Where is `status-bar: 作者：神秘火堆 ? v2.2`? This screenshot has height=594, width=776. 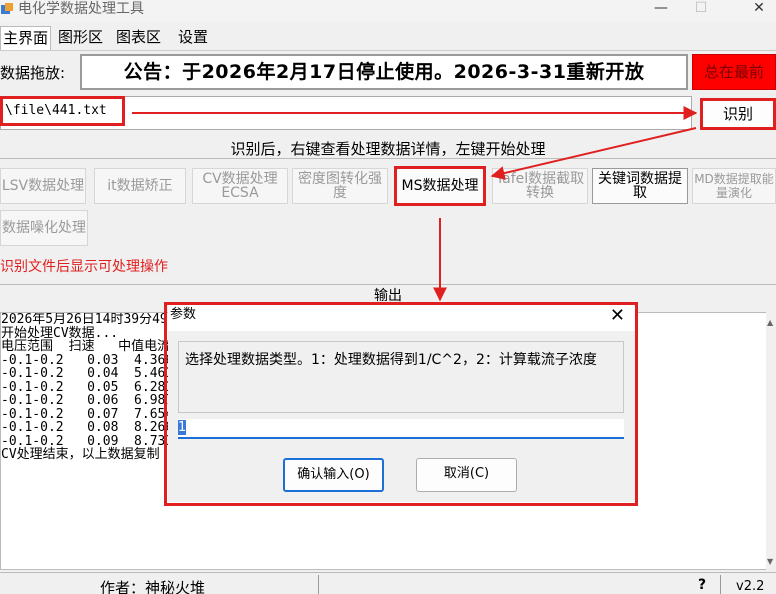 status-bar: 作者：神秘火堆 ? v2.2 is located at coordinates (388, 583).